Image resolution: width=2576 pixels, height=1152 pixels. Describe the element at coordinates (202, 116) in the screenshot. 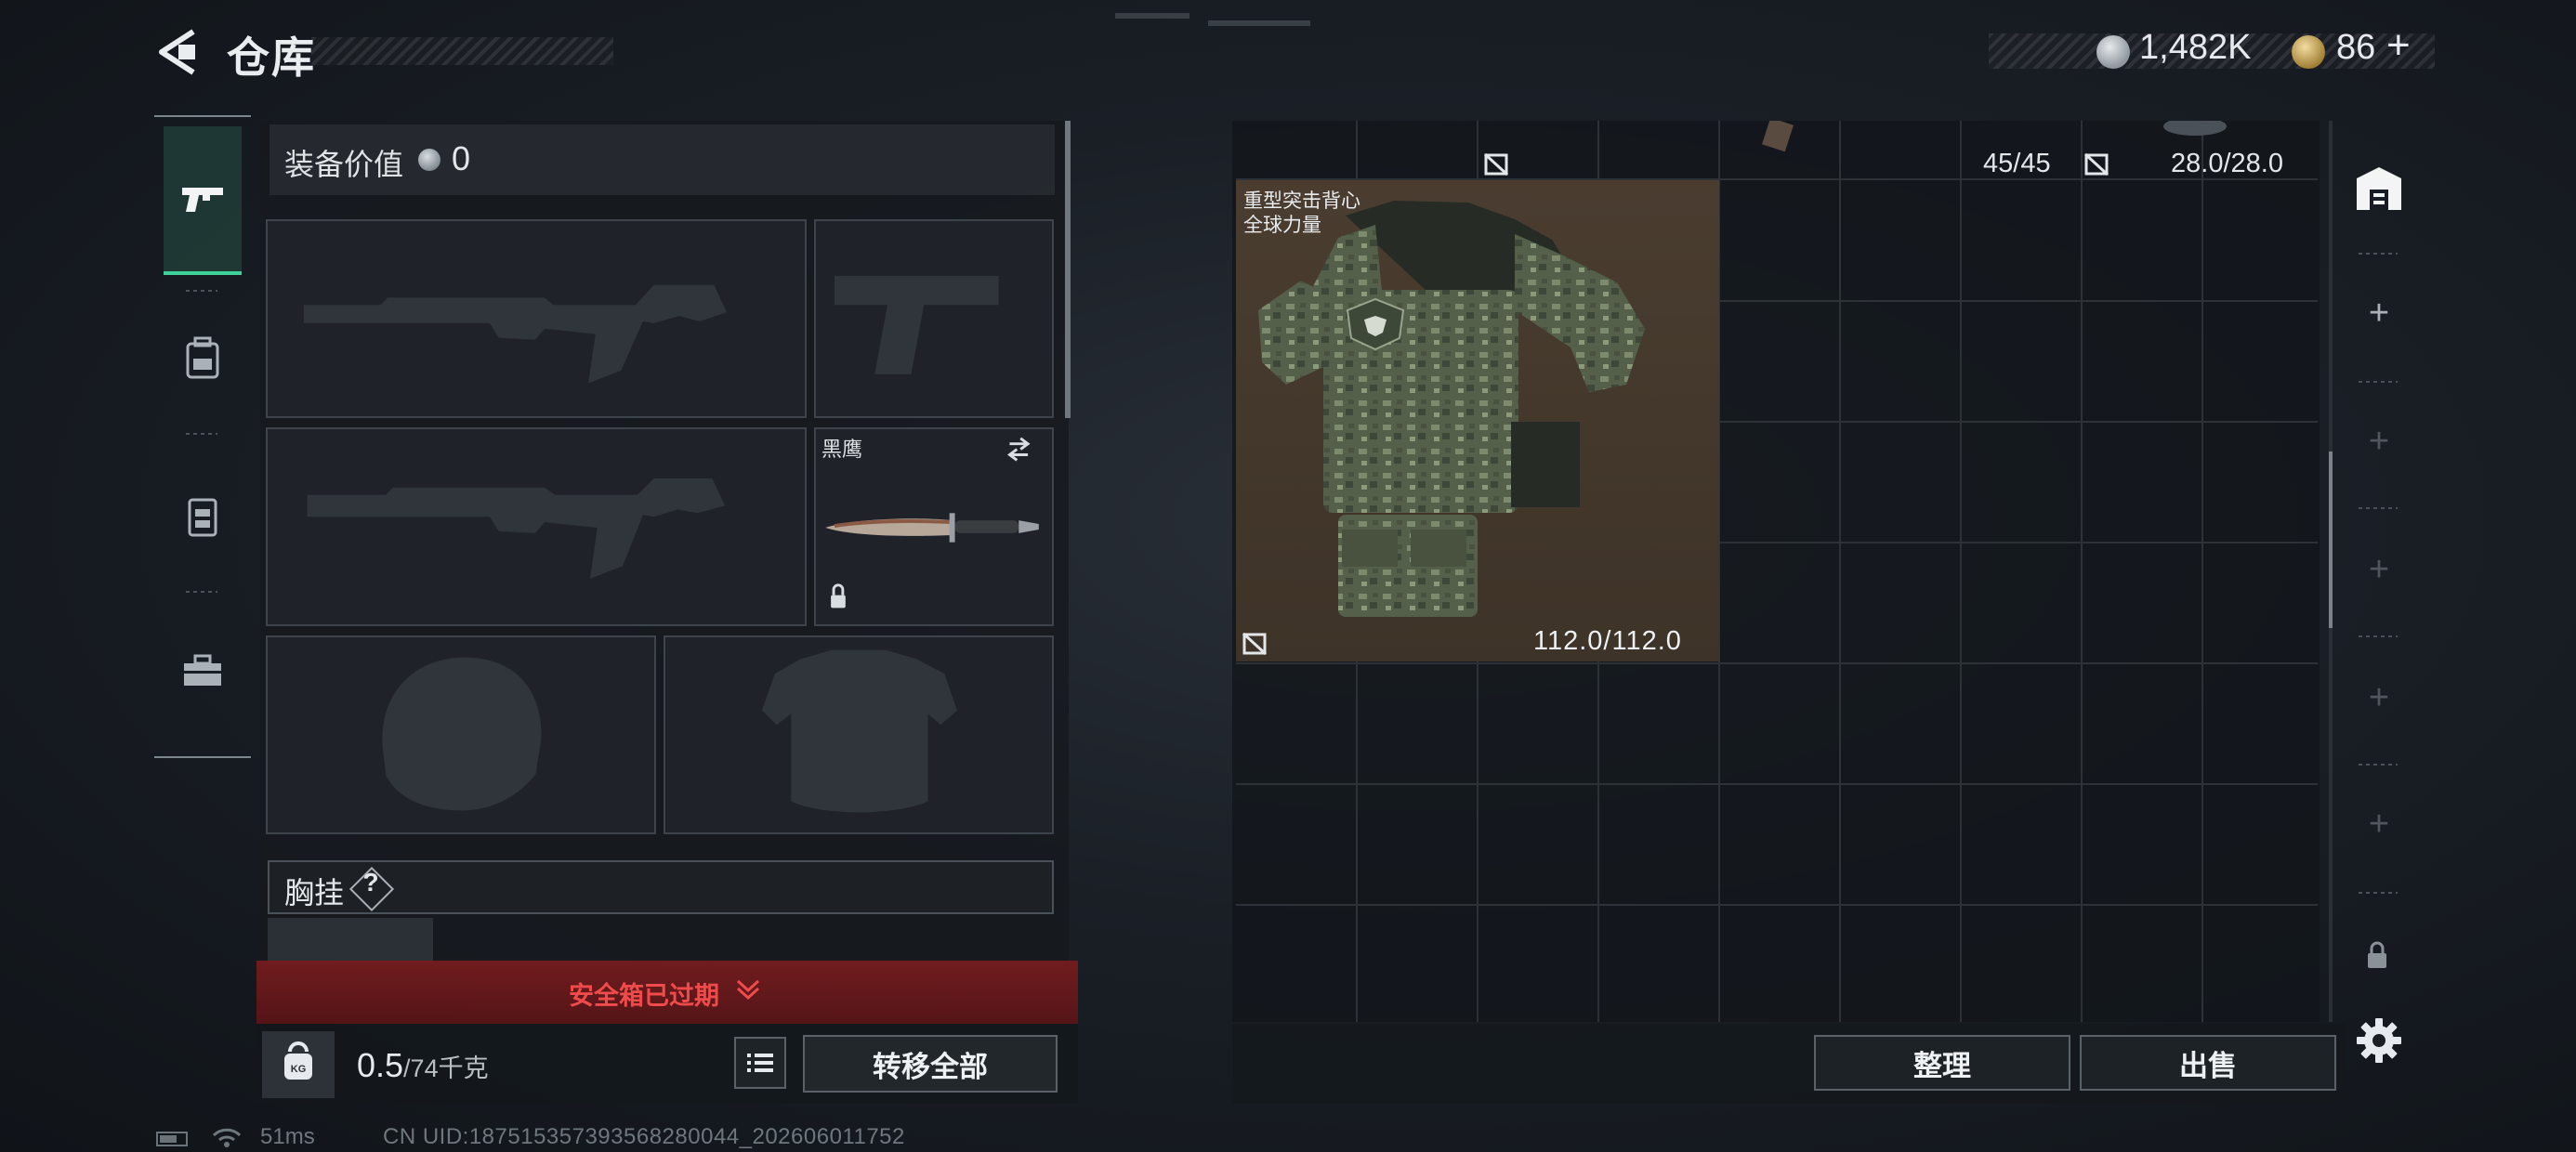

I see `tabs-divider-top` at that location.